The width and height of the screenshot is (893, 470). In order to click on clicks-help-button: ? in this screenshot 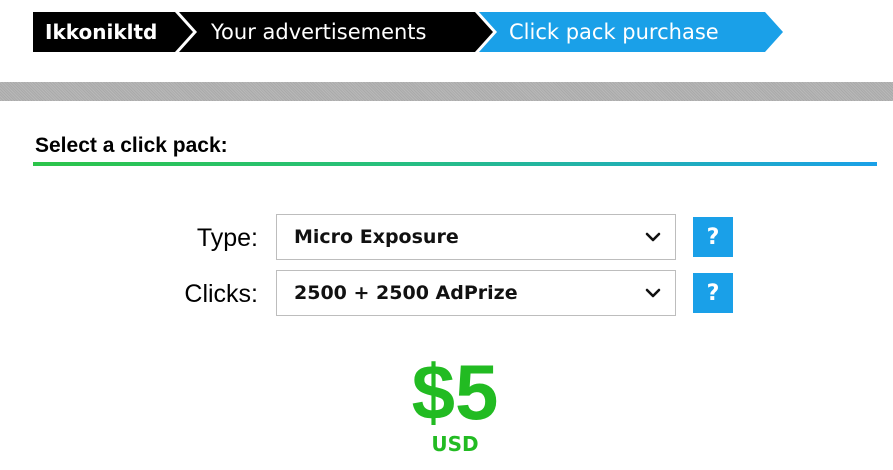, I will do `click(713, 293)`.